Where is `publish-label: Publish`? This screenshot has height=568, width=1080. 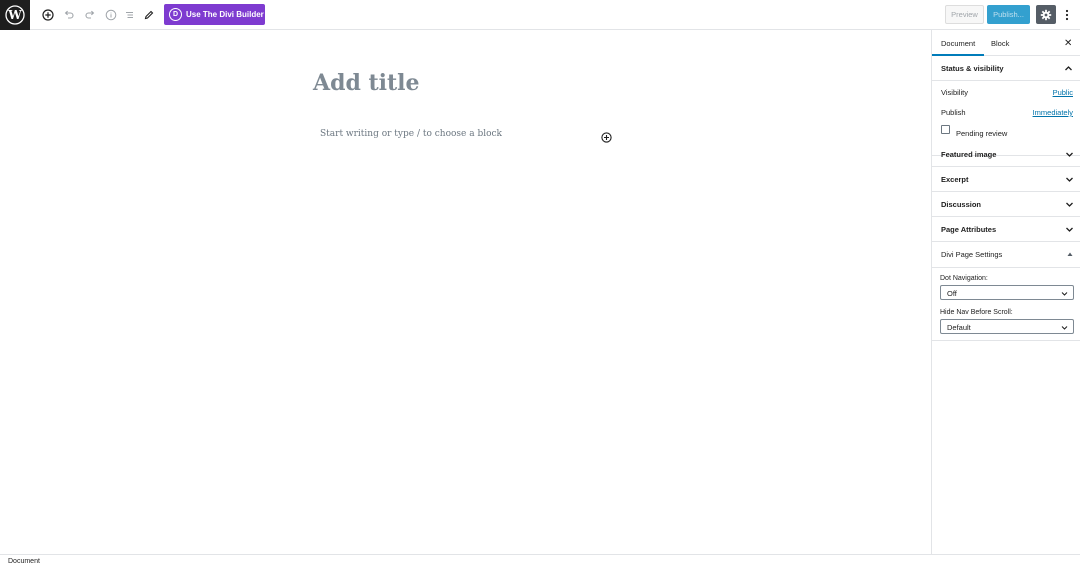 publish-label: Publish is located at coordinates (953, 112).